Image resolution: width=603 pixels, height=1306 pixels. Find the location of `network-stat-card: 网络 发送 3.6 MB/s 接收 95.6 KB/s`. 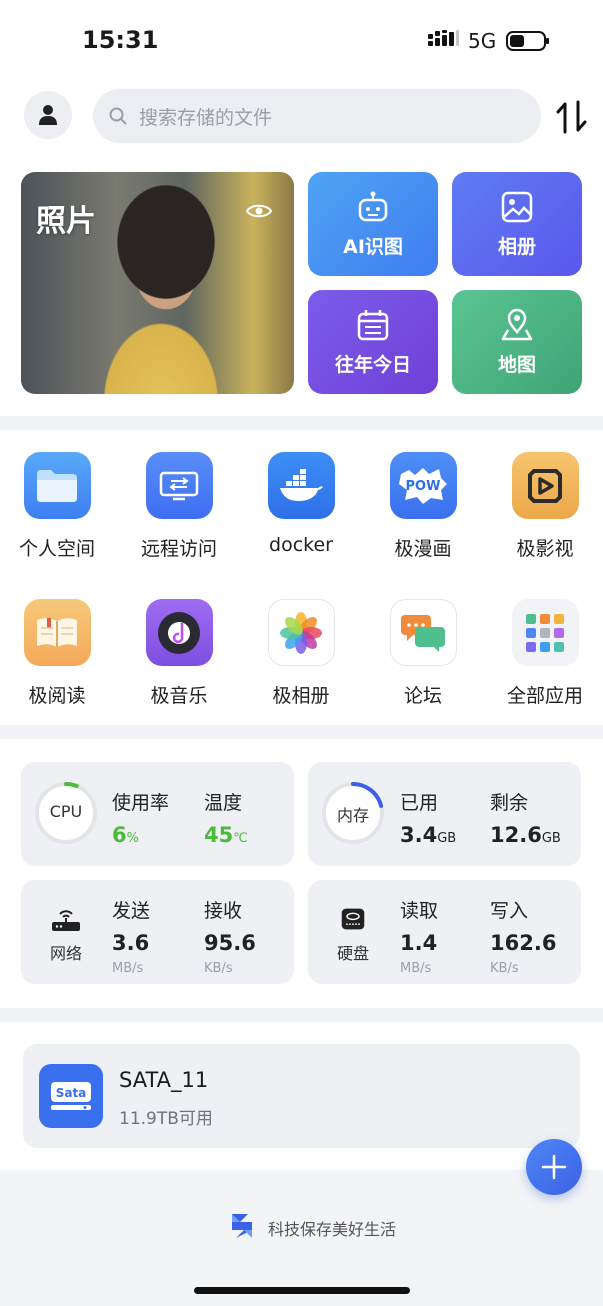

network-stat-card: 网络 发送 3.6 MB/s 接收 95.6 KB/s is located at coordinates (157, 932).